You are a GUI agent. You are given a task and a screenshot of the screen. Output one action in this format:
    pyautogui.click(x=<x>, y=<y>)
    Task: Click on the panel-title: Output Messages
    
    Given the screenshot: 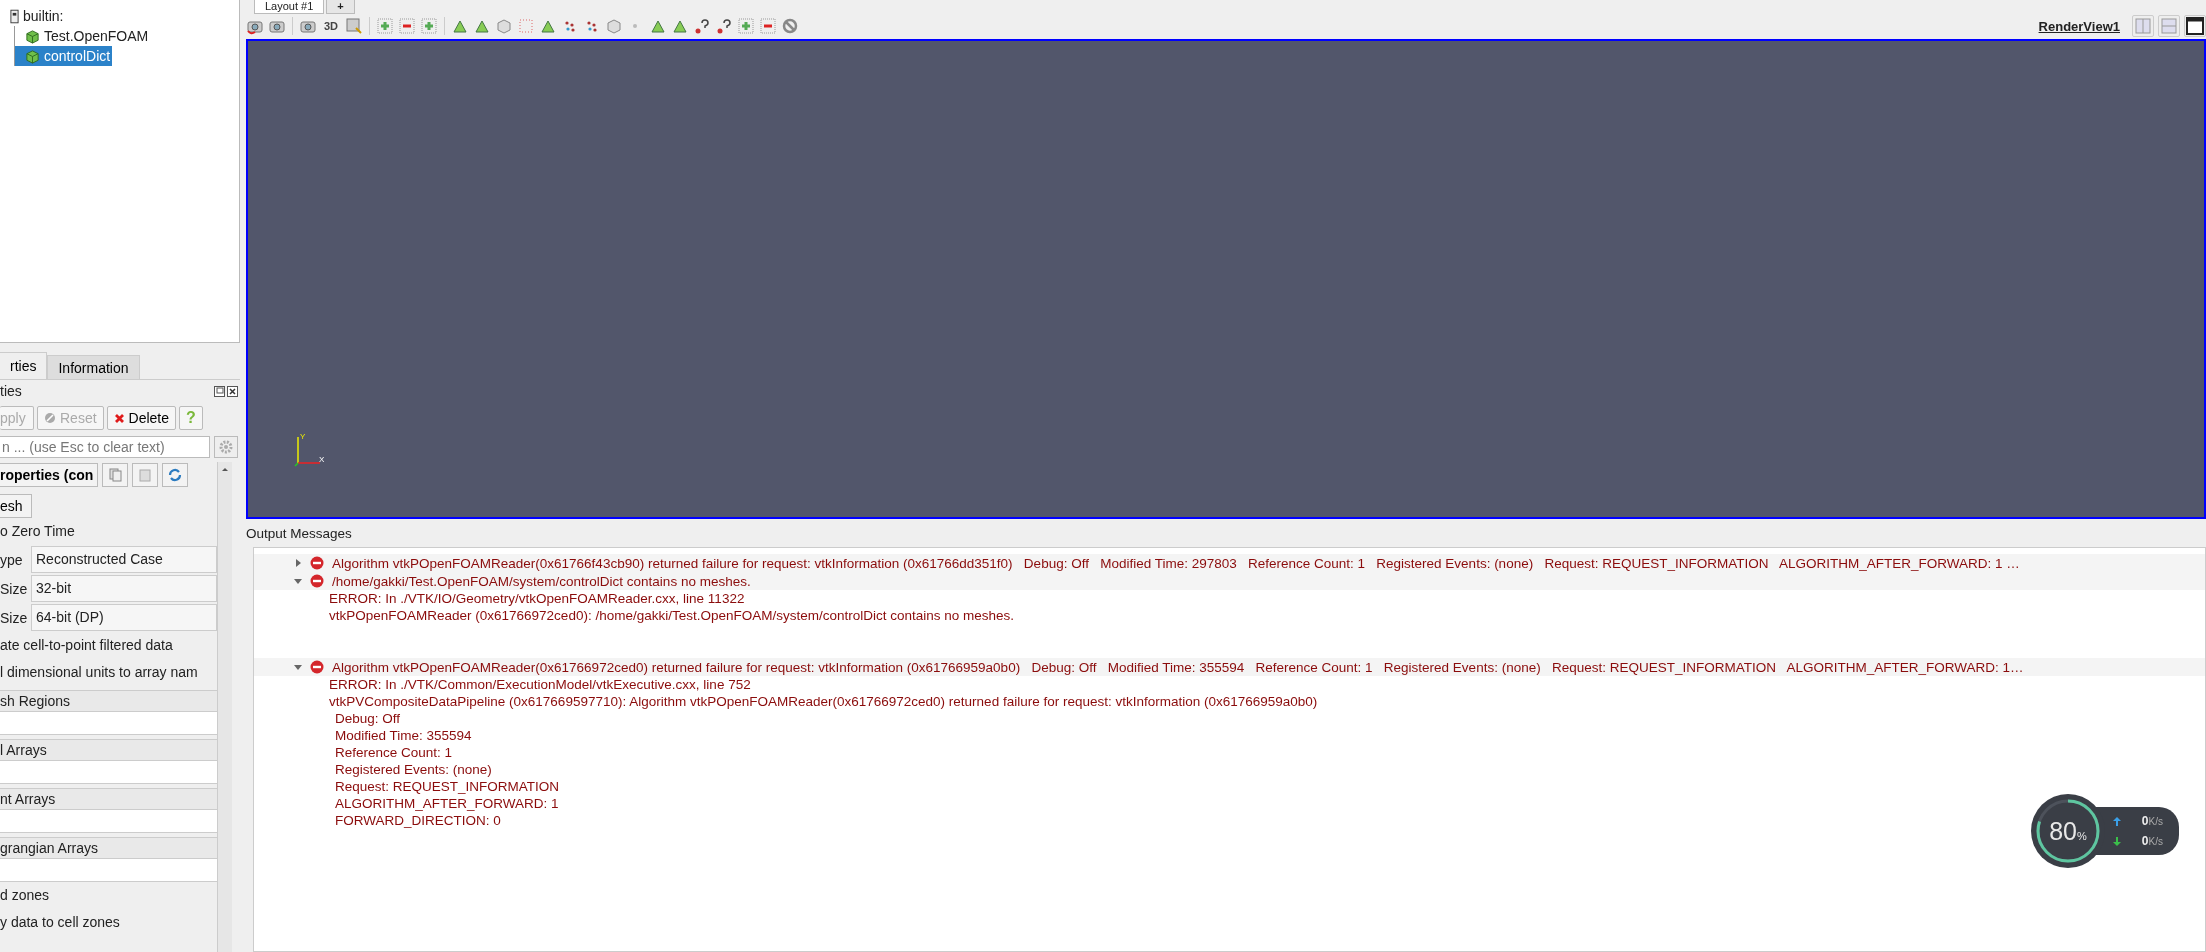 What is the action you would take?
    pyautogui.click(x=299, y=534)
    